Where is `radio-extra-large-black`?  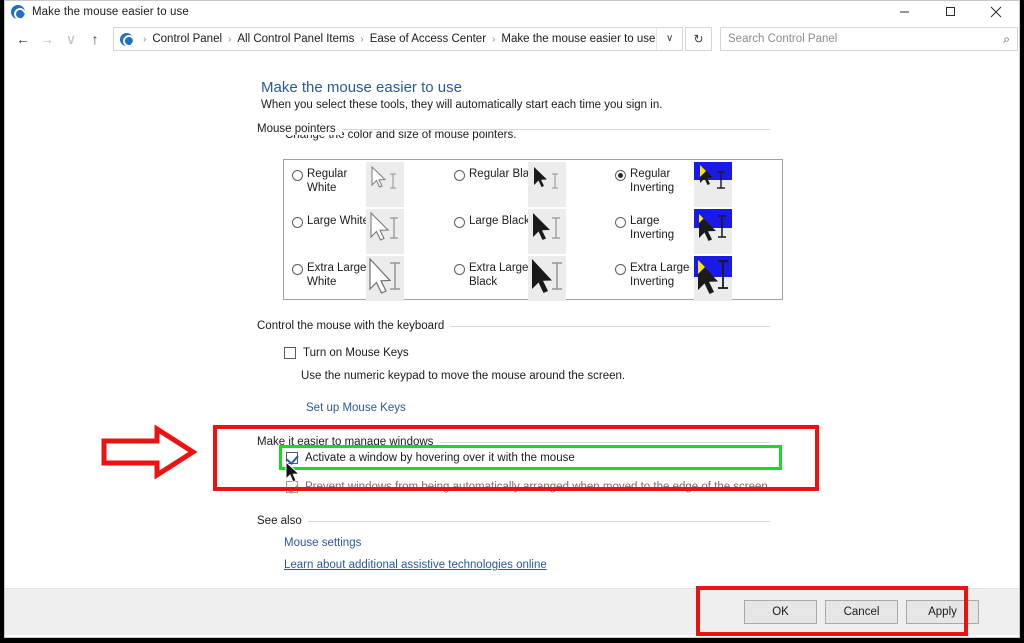
radio-extra-large-black is located at coordinates (459, 269).